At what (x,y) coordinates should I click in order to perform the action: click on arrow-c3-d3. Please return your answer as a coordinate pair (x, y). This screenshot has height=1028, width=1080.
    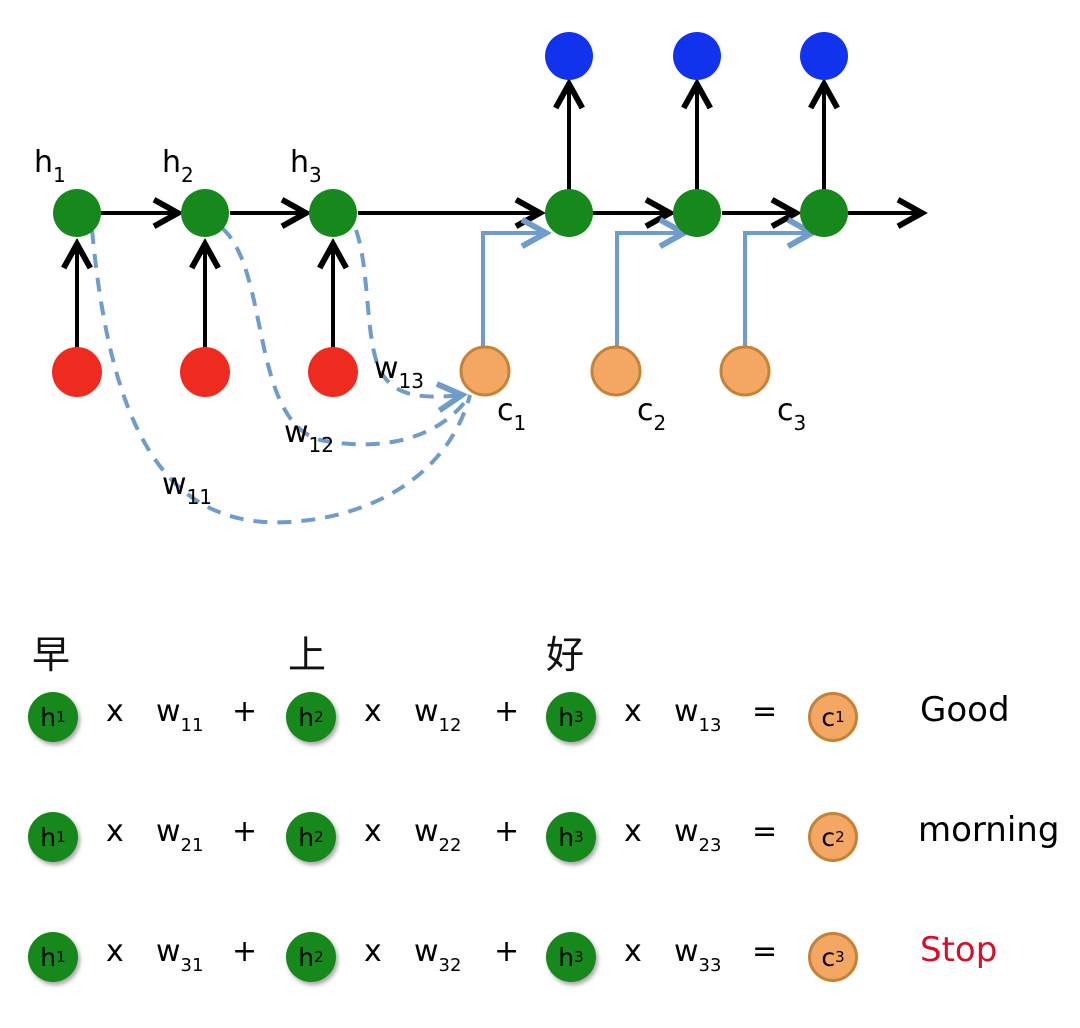
    Looking at the image, I should click on (777, 289).